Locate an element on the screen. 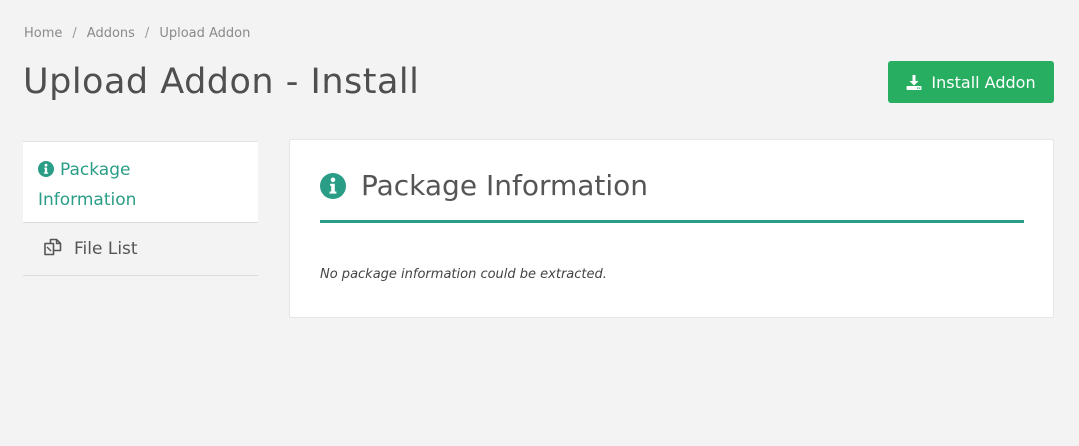 The width and height of the screenshot is (1079, 446). sidebar-item-package-information: Package Information is located at coordinates (140, 182).